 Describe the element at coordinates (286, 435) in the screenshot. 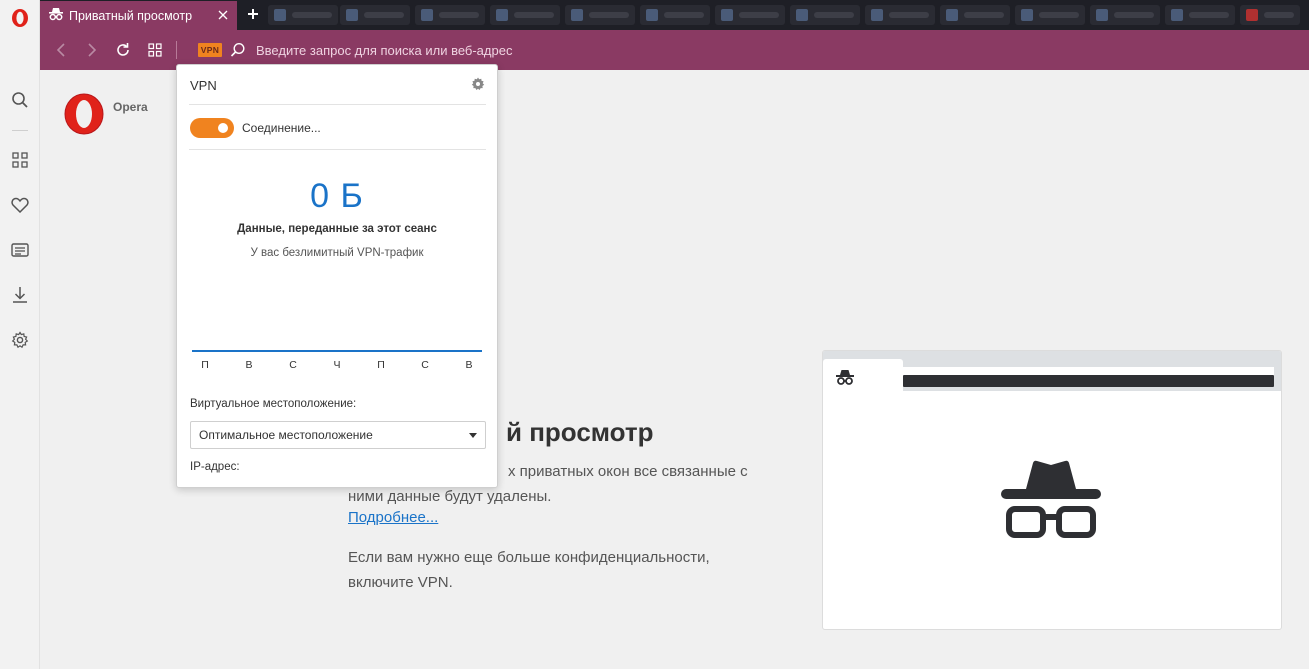

I see `vpn-location-value: Оптимальное местоположение` at that location.